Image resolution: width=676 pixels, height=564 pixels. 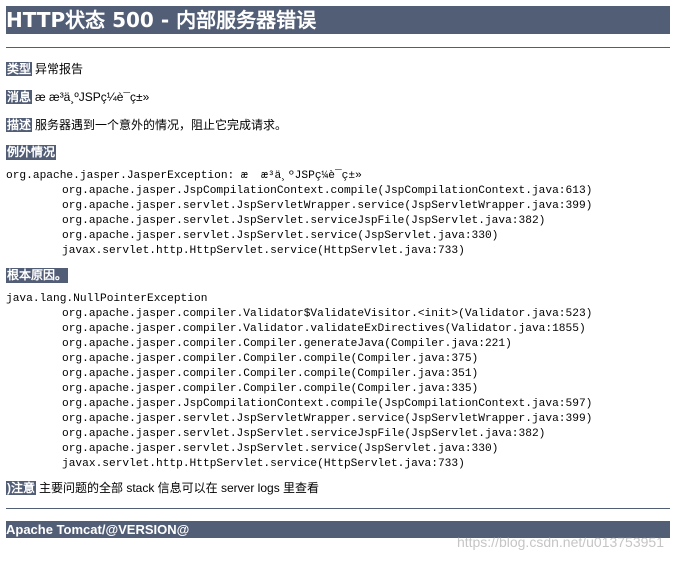 What do you see at coordinates (59, 69) in the screenshot?
I see `type-value: 异常报告` at bounding box center [59, 69].